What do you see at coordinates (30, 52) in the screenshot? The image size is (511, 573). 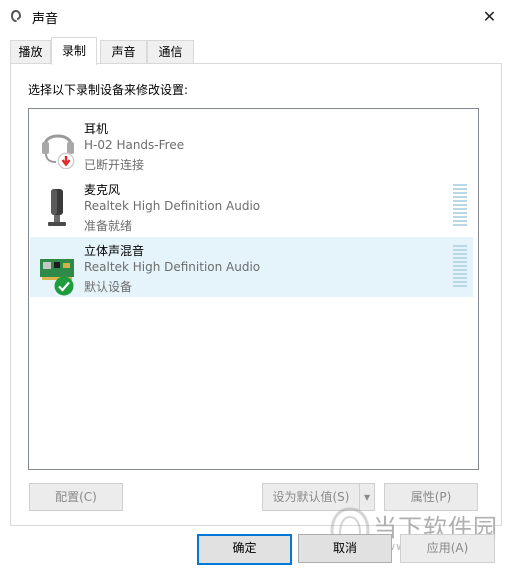 I see `tab-playback: 播放` at bounding box center [30, 52].